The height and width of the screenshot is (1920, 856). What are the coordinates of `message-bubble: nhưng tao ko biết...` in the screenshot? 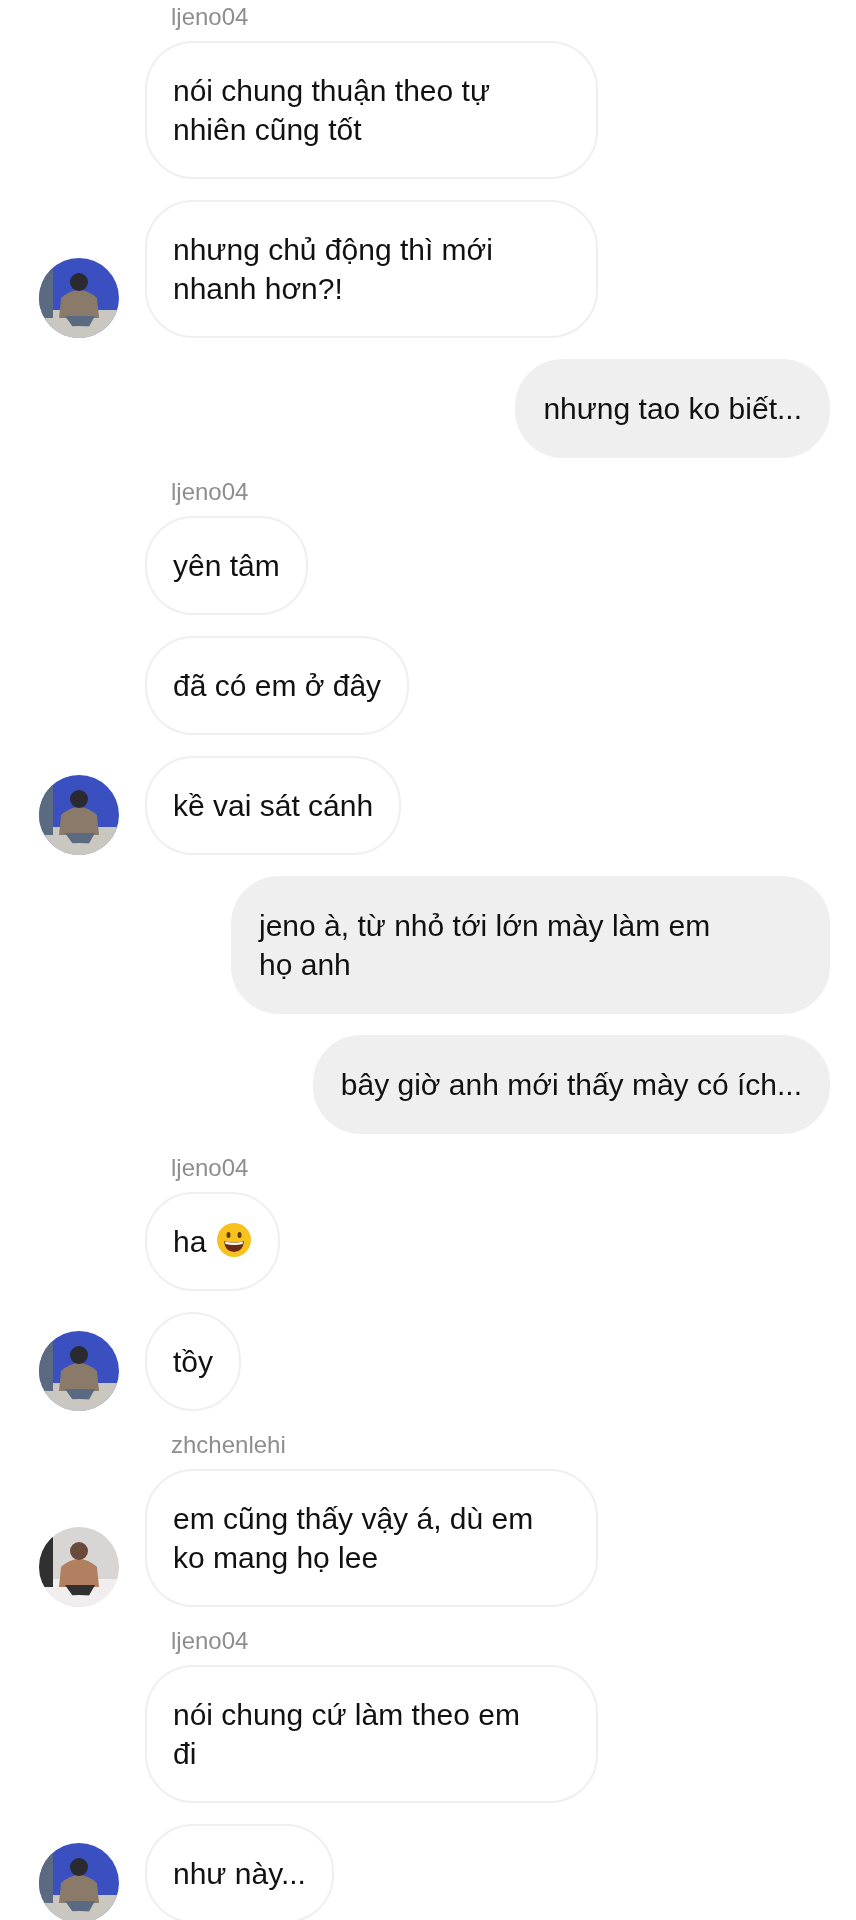 It's located at (672, 408).